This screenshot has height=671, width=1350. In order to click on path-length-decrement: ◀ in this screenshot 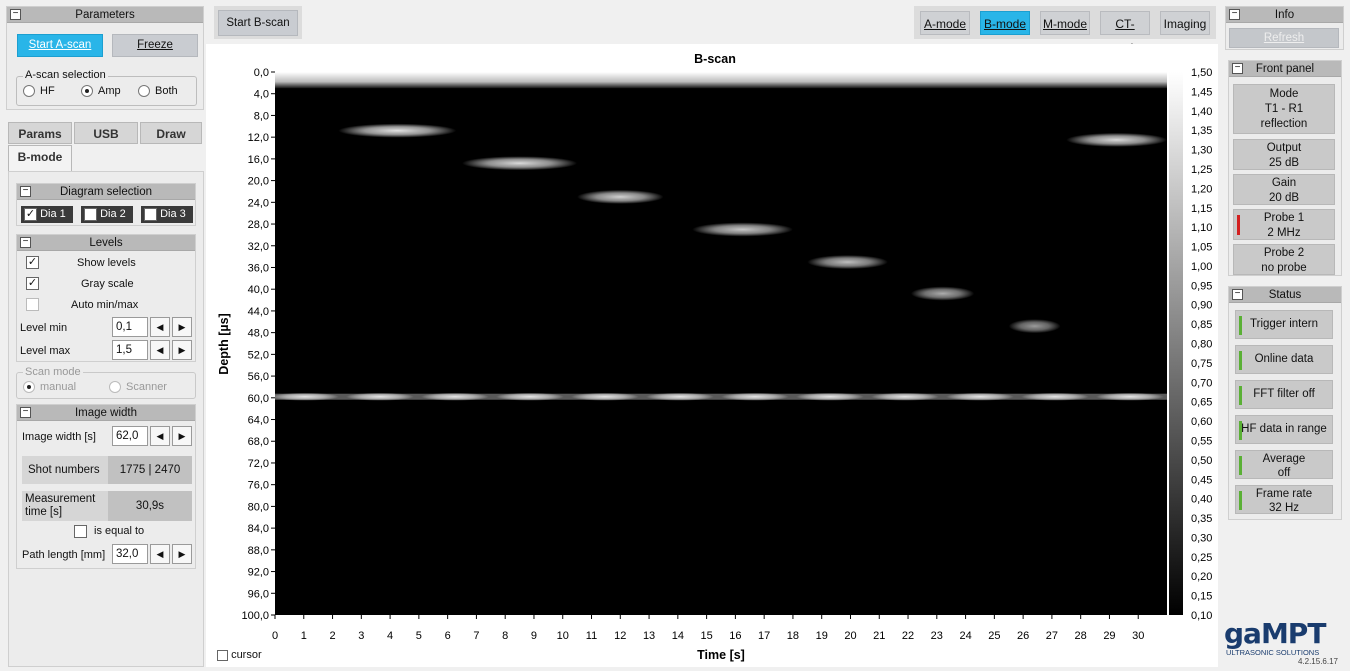, I will do `click(160, 554)`.